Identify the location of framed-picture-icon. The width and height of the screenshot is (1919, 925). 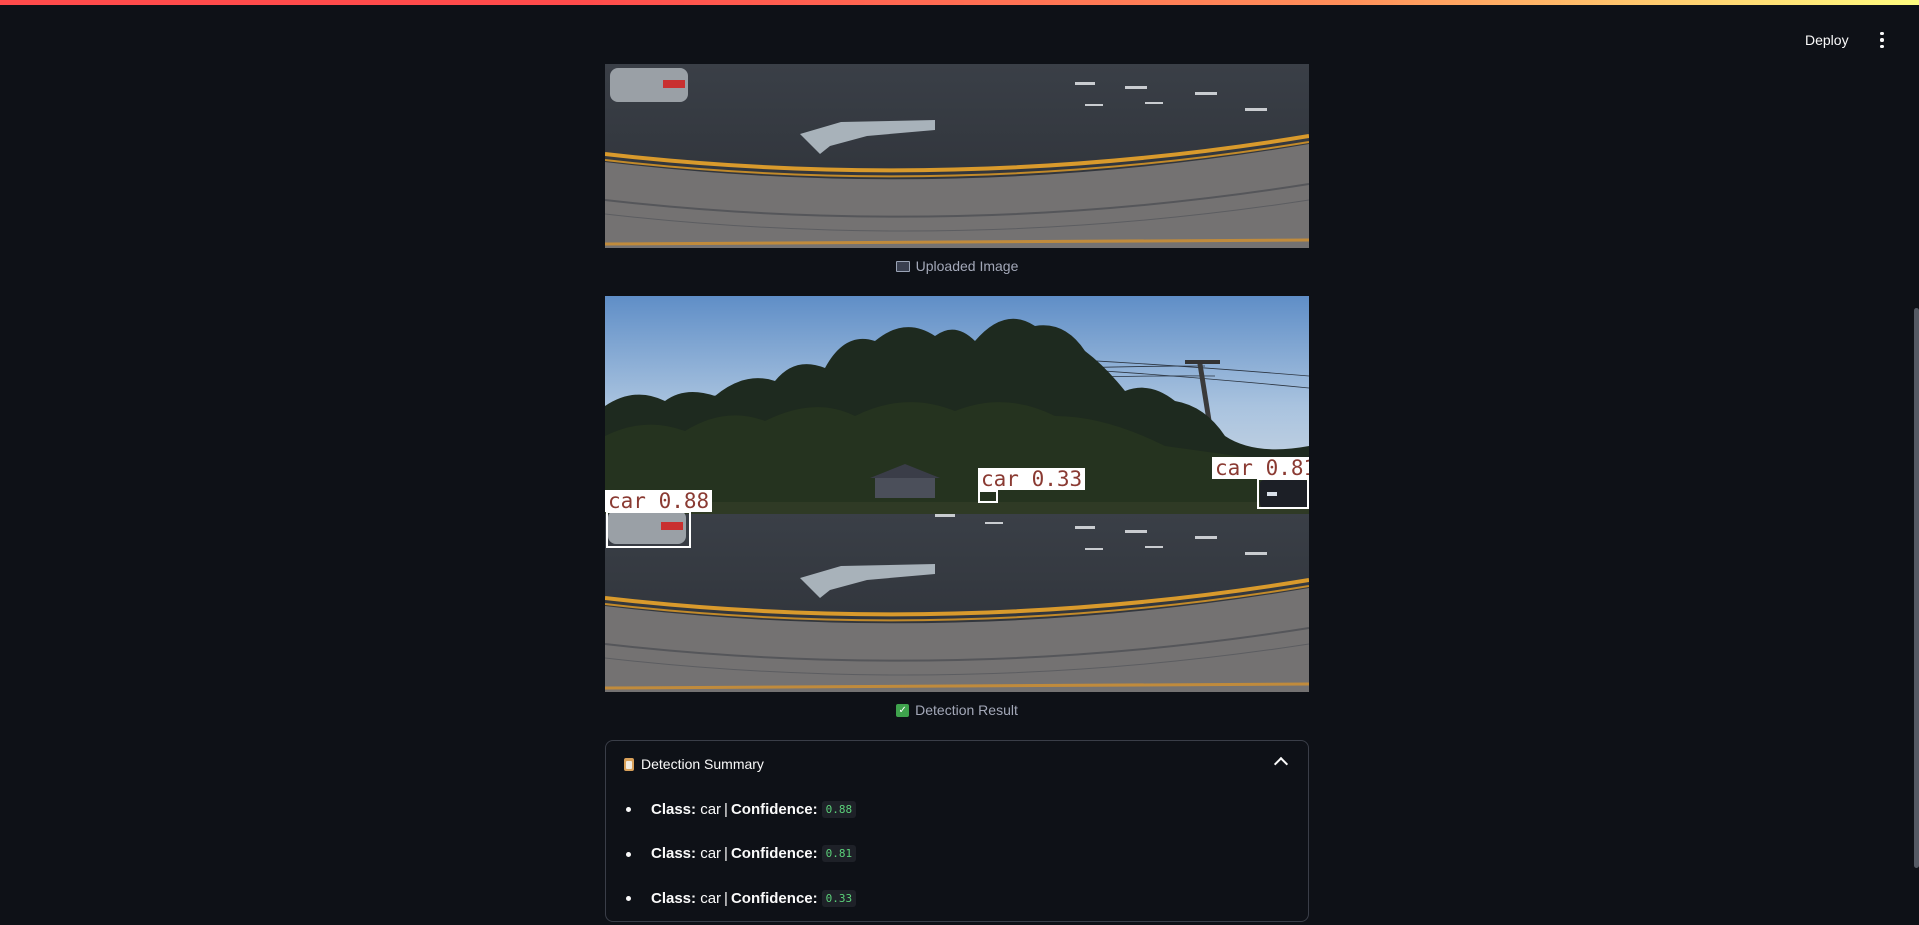
(902, 266).